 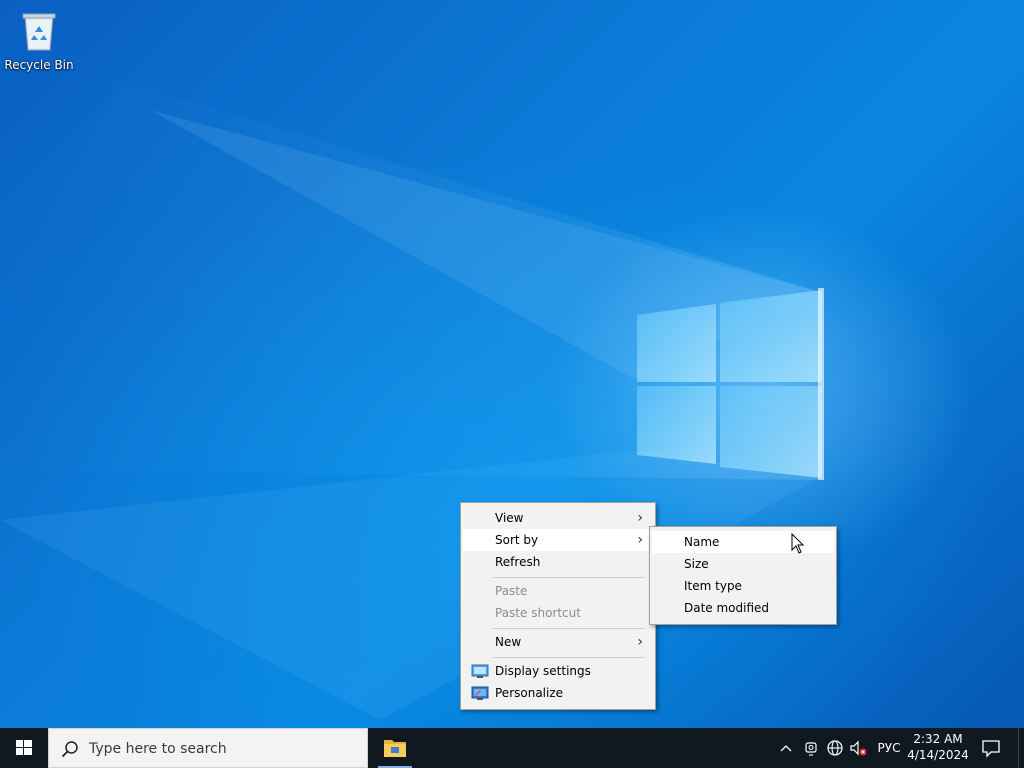 I want to click on mouse-cursor-icon, so click(x=798, y=543).